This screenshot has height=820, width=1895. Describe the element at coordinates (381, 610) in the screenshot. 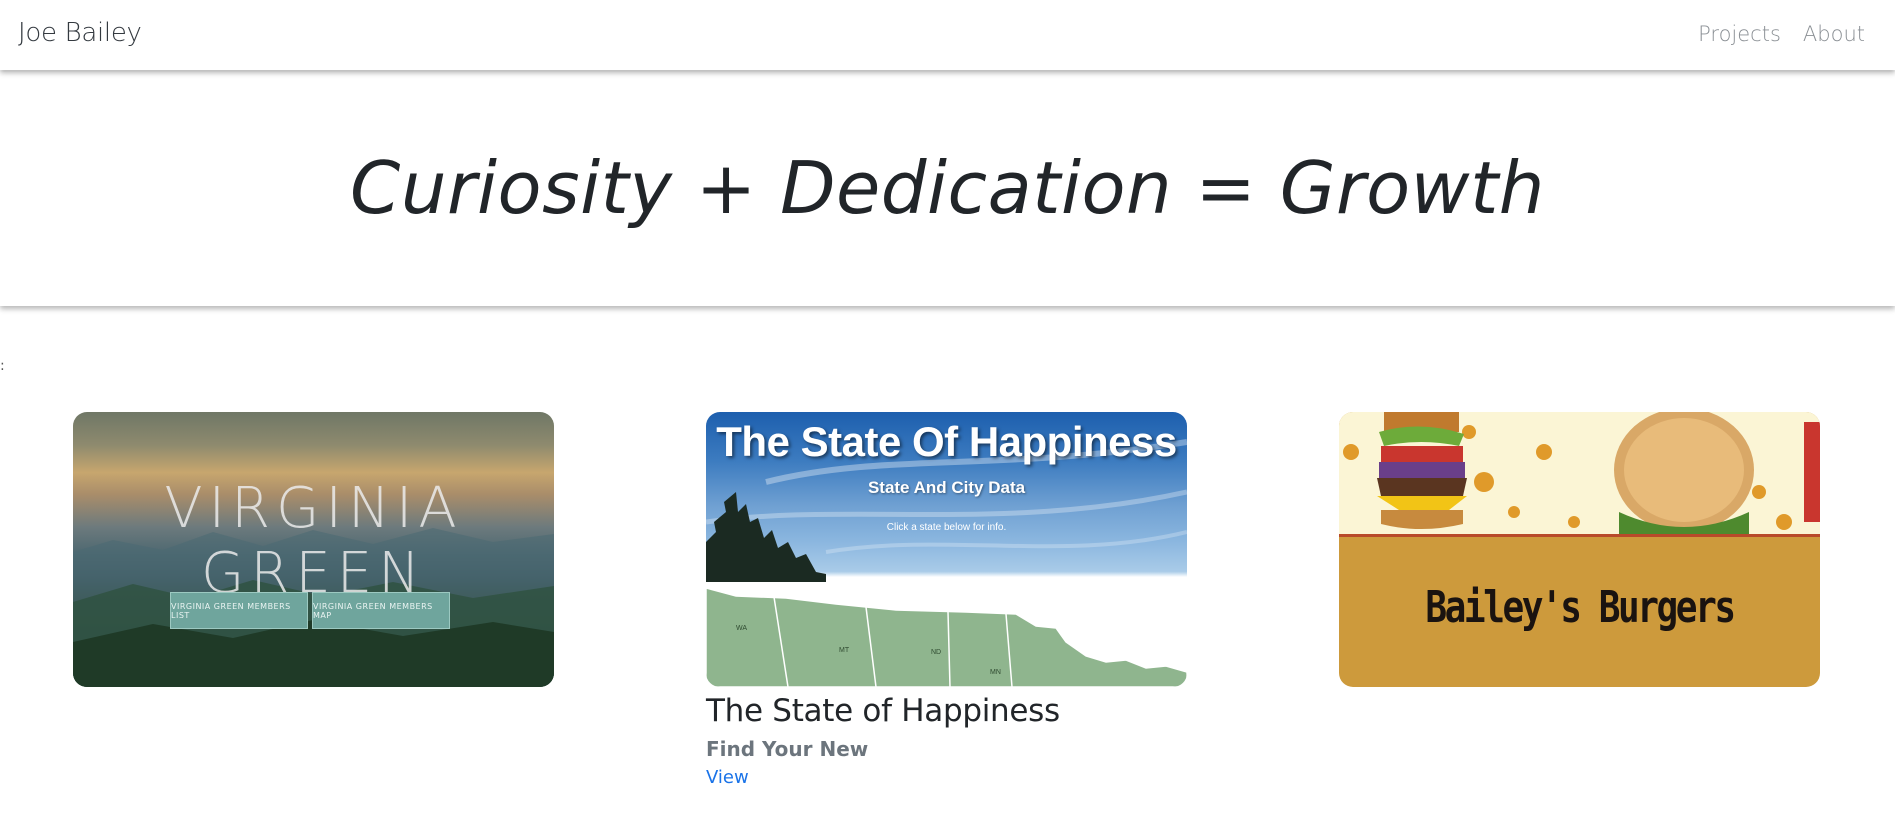

I see `members-map-button-image: VIRGINIA GREEN MEMBERS MAP` at that location.